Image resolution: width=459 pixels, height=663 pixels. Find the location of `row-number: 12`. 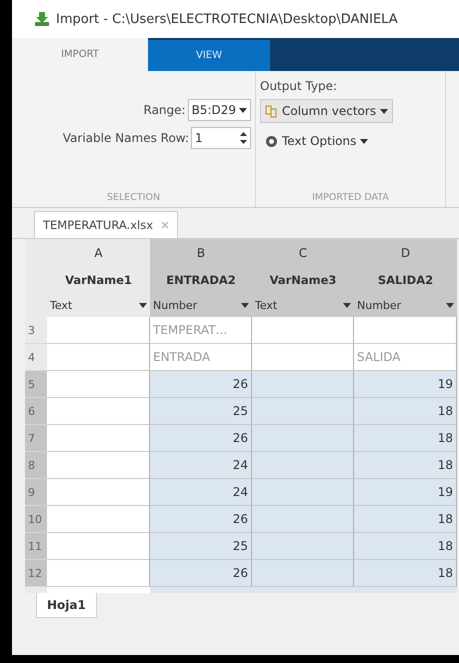

row-number: 12 is located at coordinates (36, 573).